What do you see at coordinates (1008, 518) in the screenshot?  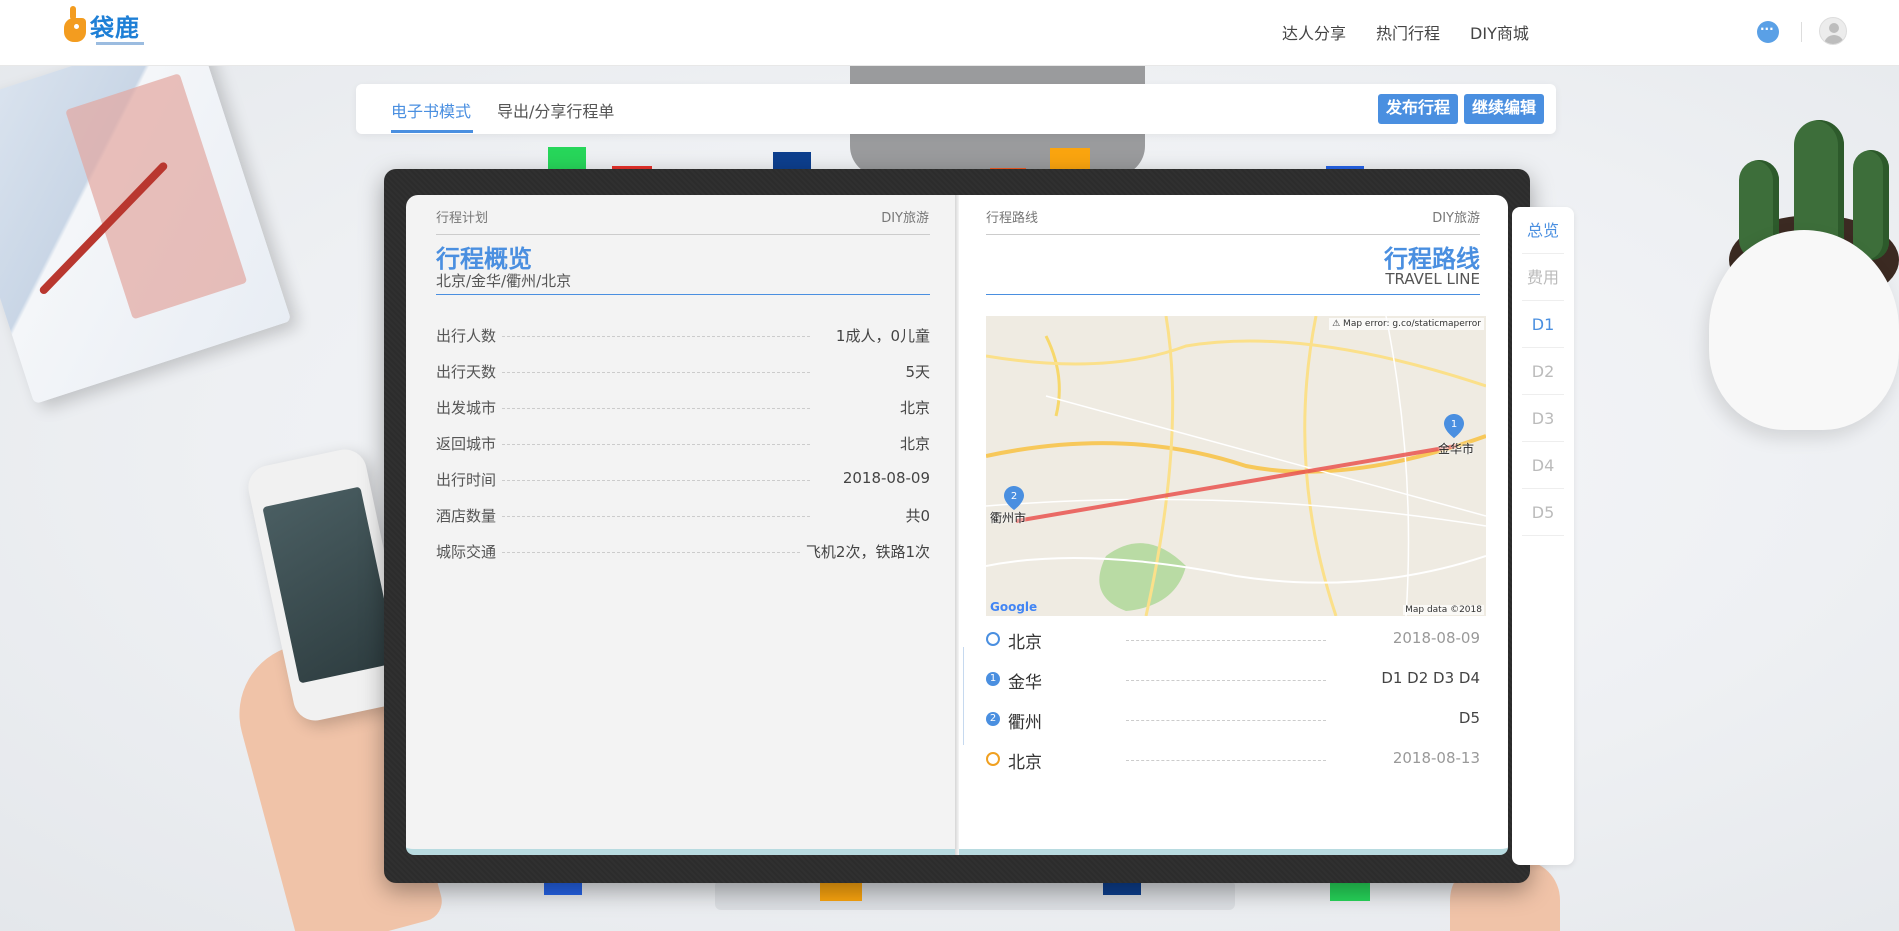 I see `map-city-label: 衢州市` at bounding box center [1008, 518].